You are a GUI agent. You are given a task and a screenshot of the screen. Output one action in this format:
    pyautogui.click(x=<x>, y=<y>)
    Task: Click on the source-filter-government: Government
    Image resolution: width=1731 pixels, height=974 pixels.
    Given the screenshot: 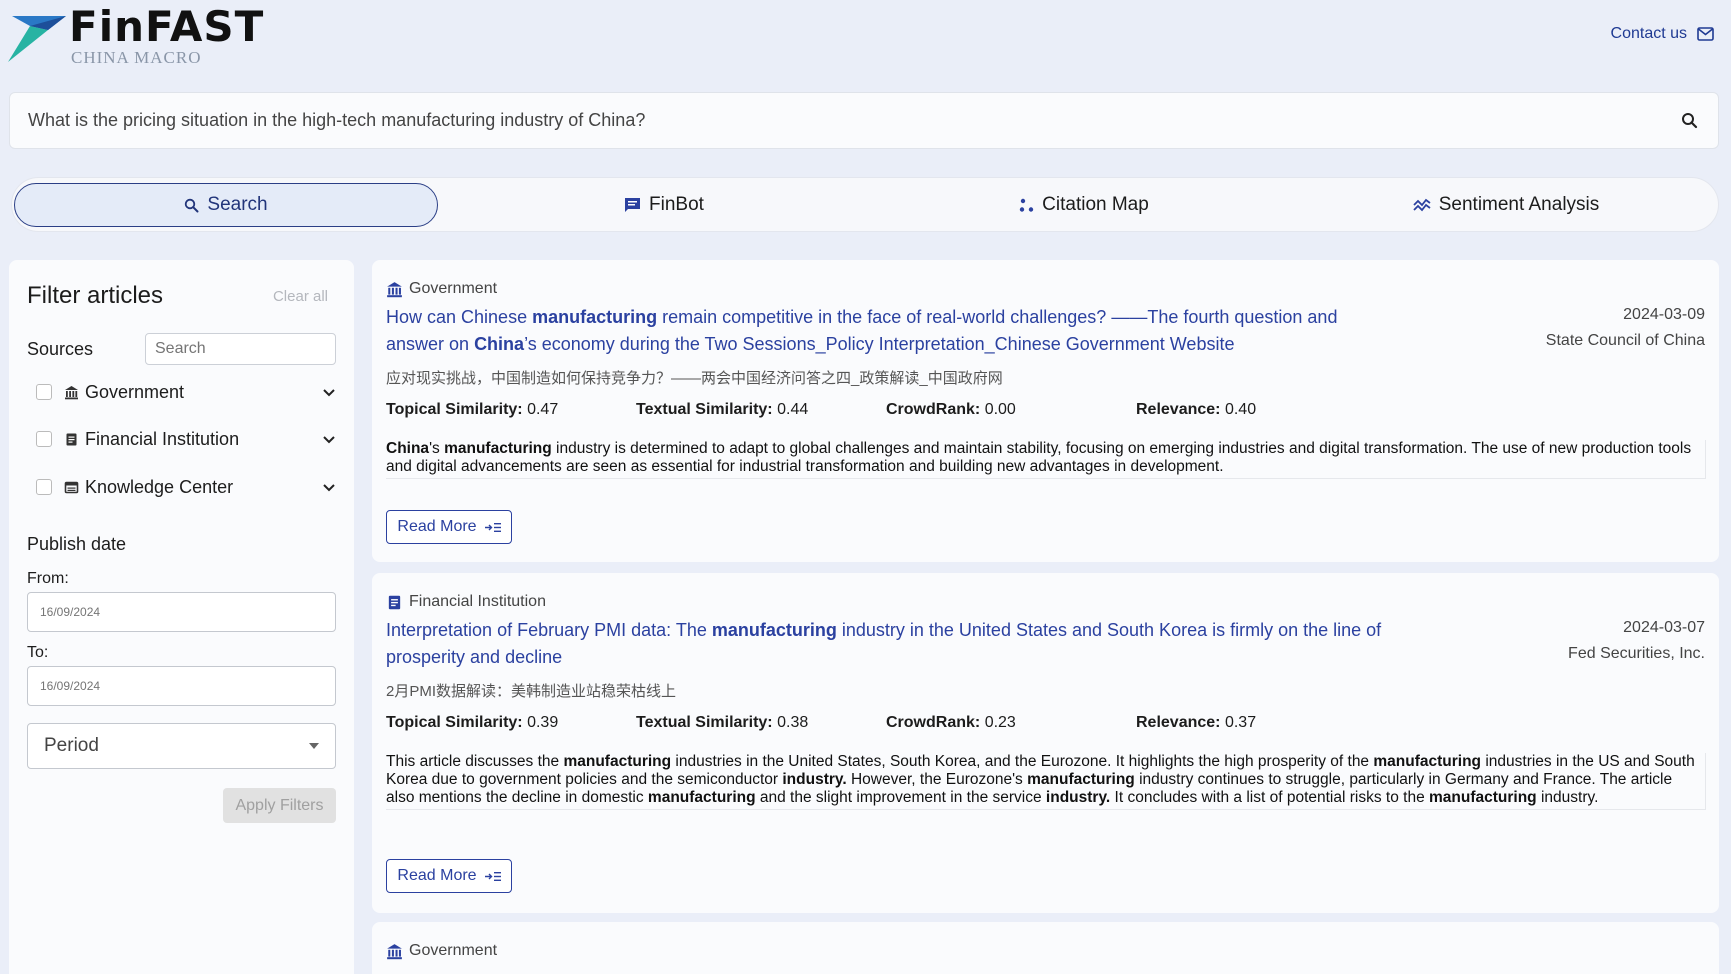 What is the action you would take?
    pyautogui.click(x=186, y=392)
    